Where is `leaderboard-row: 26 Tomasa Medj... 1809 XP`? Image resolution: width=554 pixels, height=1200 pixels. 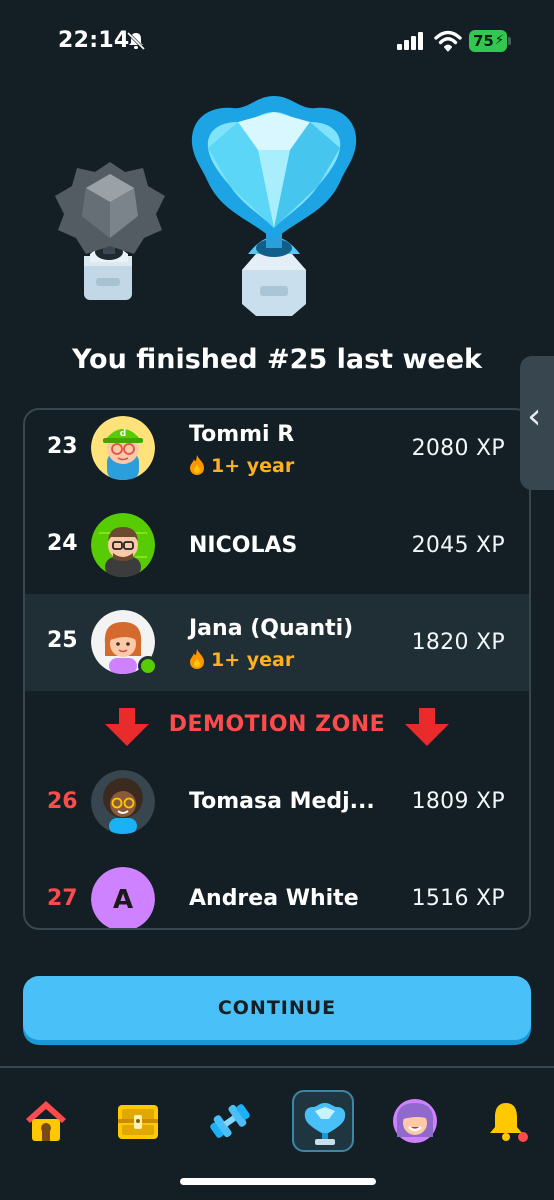 leaderboard-row: 26 Tomasa Medj... 1809 XP is located at coordinates (277, 803).